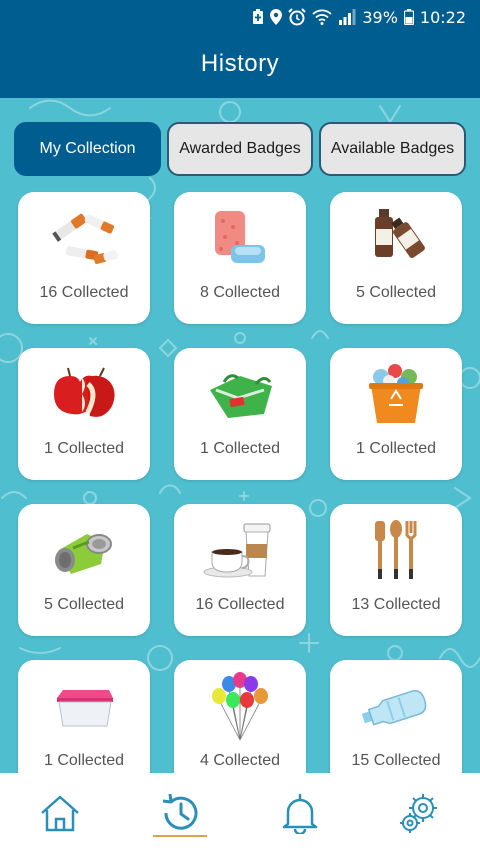 The image size is (480, 853). What do you see at coordinates (240, 550) in the screenshot?
I see `coffee-cups-icon` at bounding box center [240, 550].